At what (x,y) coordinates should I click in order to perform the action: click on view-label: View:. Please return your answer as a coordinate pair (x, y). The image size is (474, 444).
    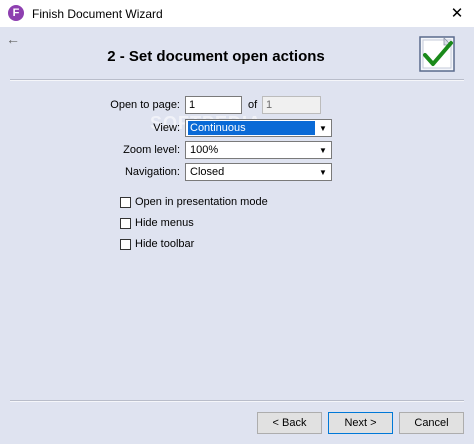
    Looking at the image, I should click on (166, 128).